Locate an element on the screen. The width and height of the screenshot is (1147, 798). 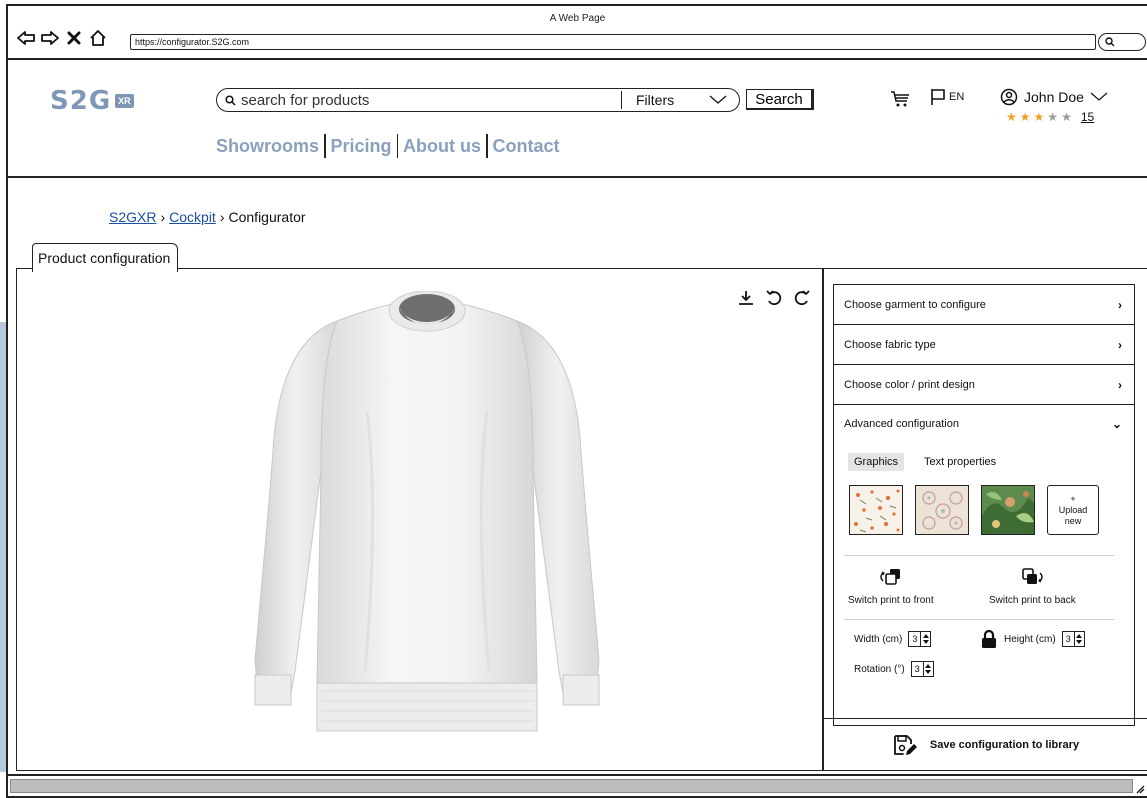
advanced-tabs: Graphics Text properties is located at coordinates (925, 462).